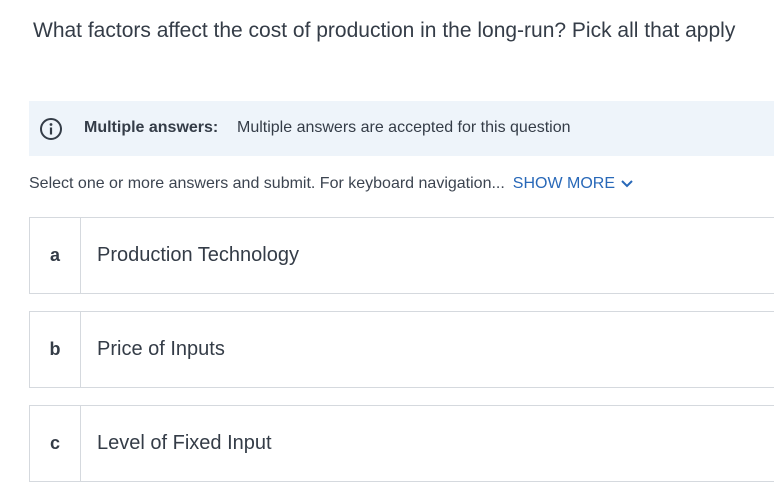 Image resolution: width=774 pixels, height=490 pixels. I want to click on info-icon, so click(51, 129).